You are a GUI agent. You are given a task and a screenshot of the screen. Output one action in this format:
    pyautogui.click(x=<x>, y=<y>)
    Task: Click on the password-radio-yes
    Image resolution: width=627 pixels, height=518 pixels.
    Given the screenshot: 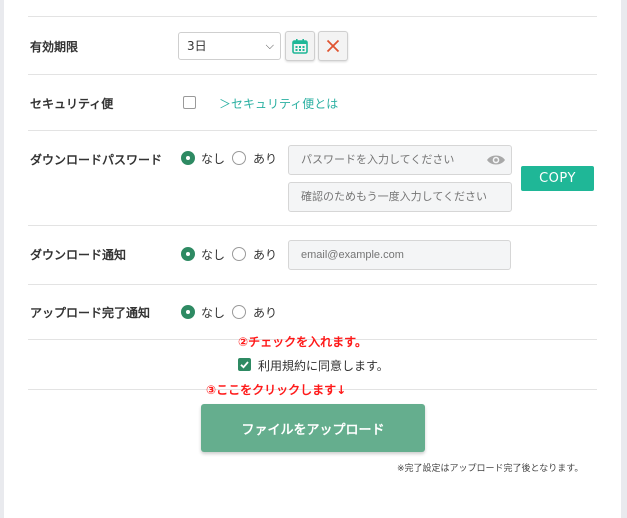 What is the action you would take?
    pyautogui.click(x=239, y=158)
    